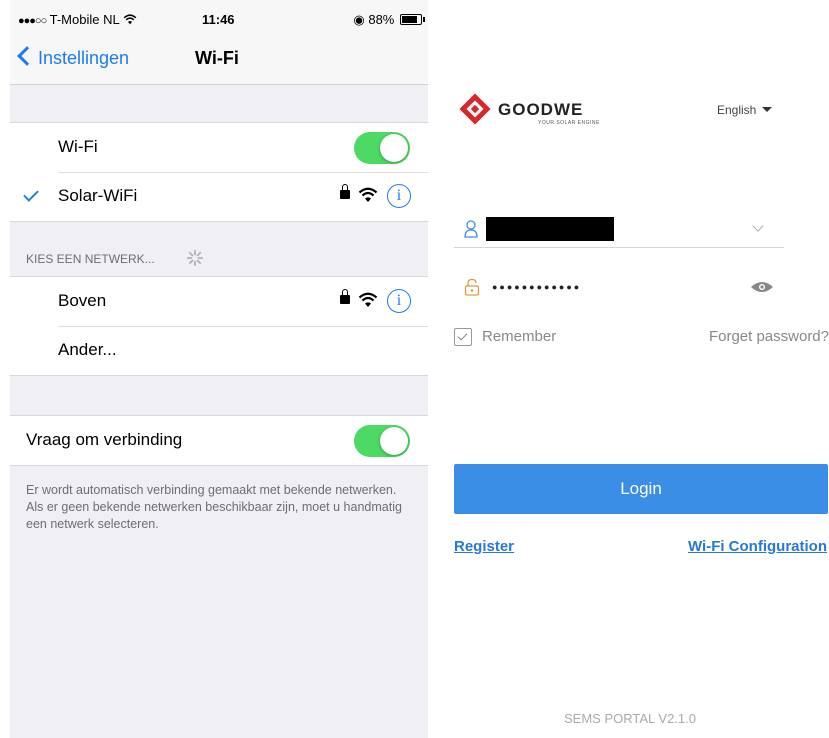 The width and height of the screenshot is (829, 738). Describe the element at coordinates (463, 337) in the screenshot. I see `remember-checkbox` at that location.